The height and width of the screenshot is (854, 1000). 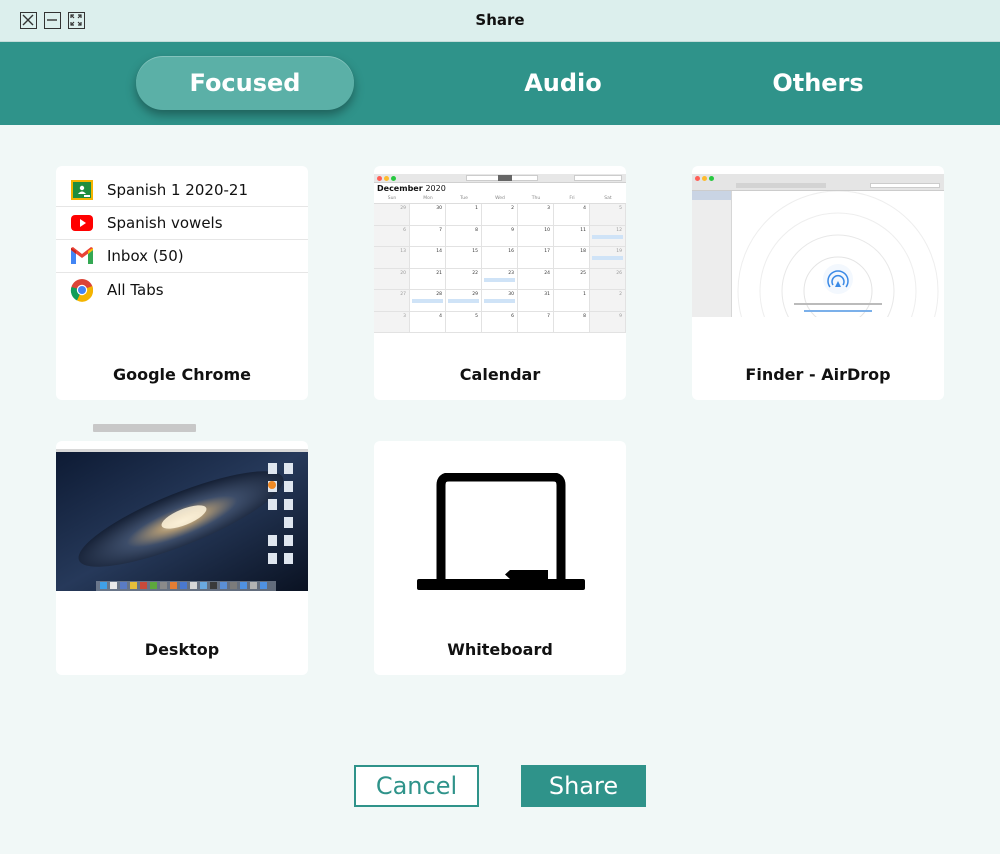 I want to click on chrome-tab-item: Inbox (50), so click(x=182, y=256).